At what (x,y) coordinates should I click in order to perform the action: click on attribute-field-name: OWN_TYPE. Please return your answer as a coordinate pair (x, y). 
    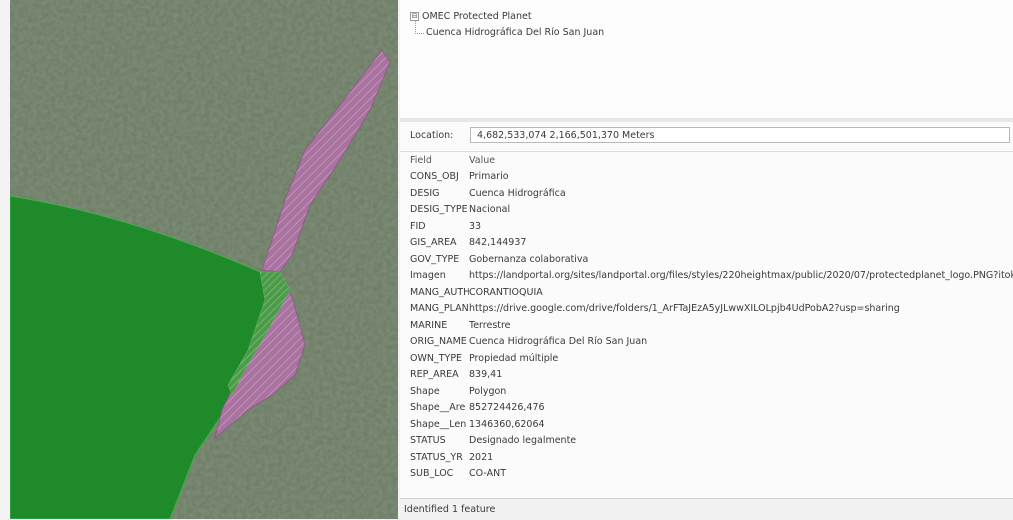
    Looking at the image, I should click on (436, 358).